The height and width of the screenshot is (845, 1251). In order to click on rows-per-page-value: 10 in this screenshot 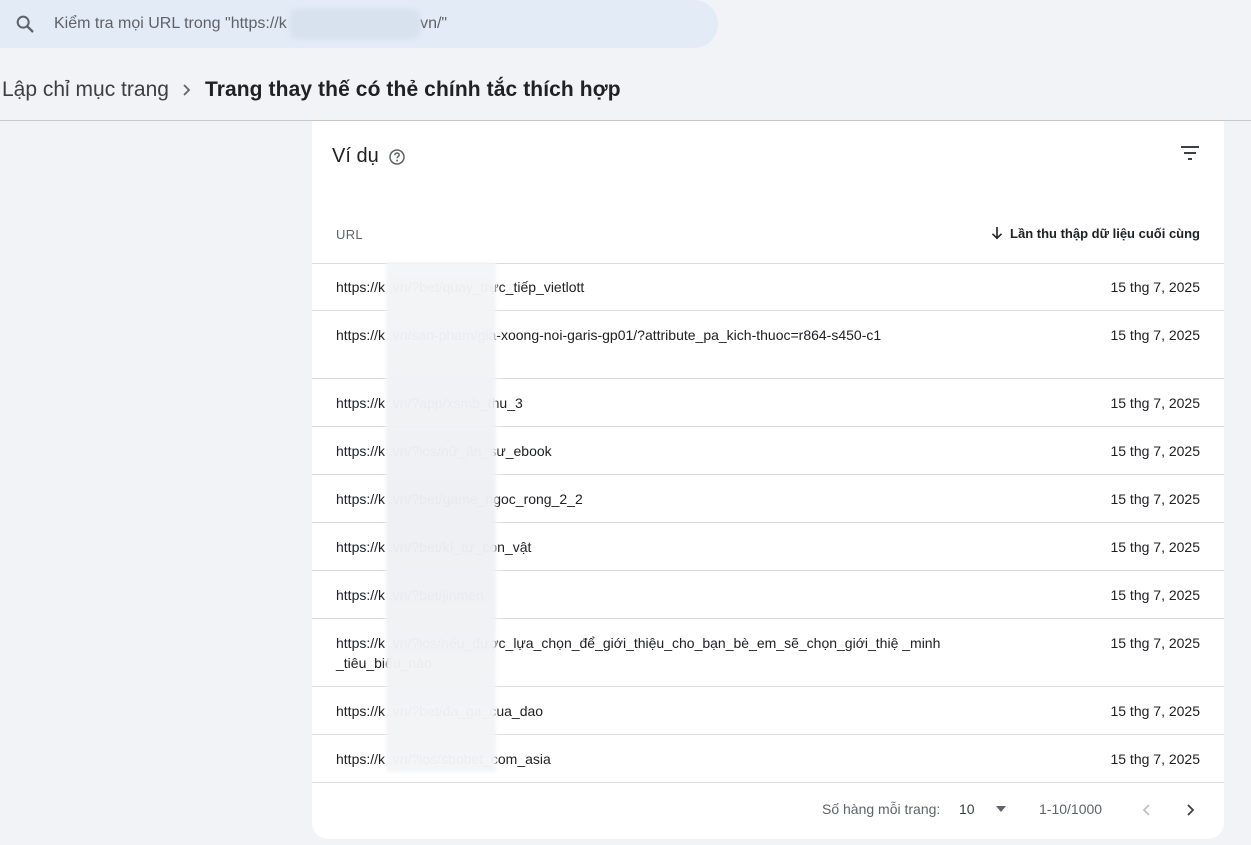, I will do `click(967, 809)`.